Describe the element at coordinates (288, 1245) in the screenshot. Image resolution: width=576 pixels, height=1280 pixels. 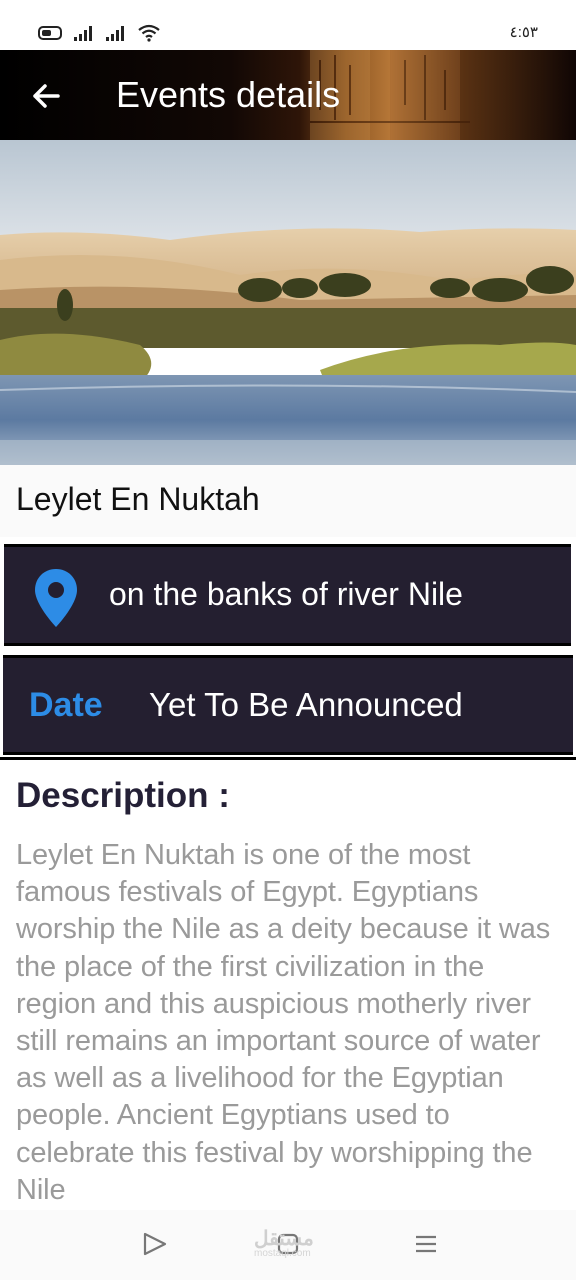
I see `system-nav-bar: مستقل mostaql.com` at that location.